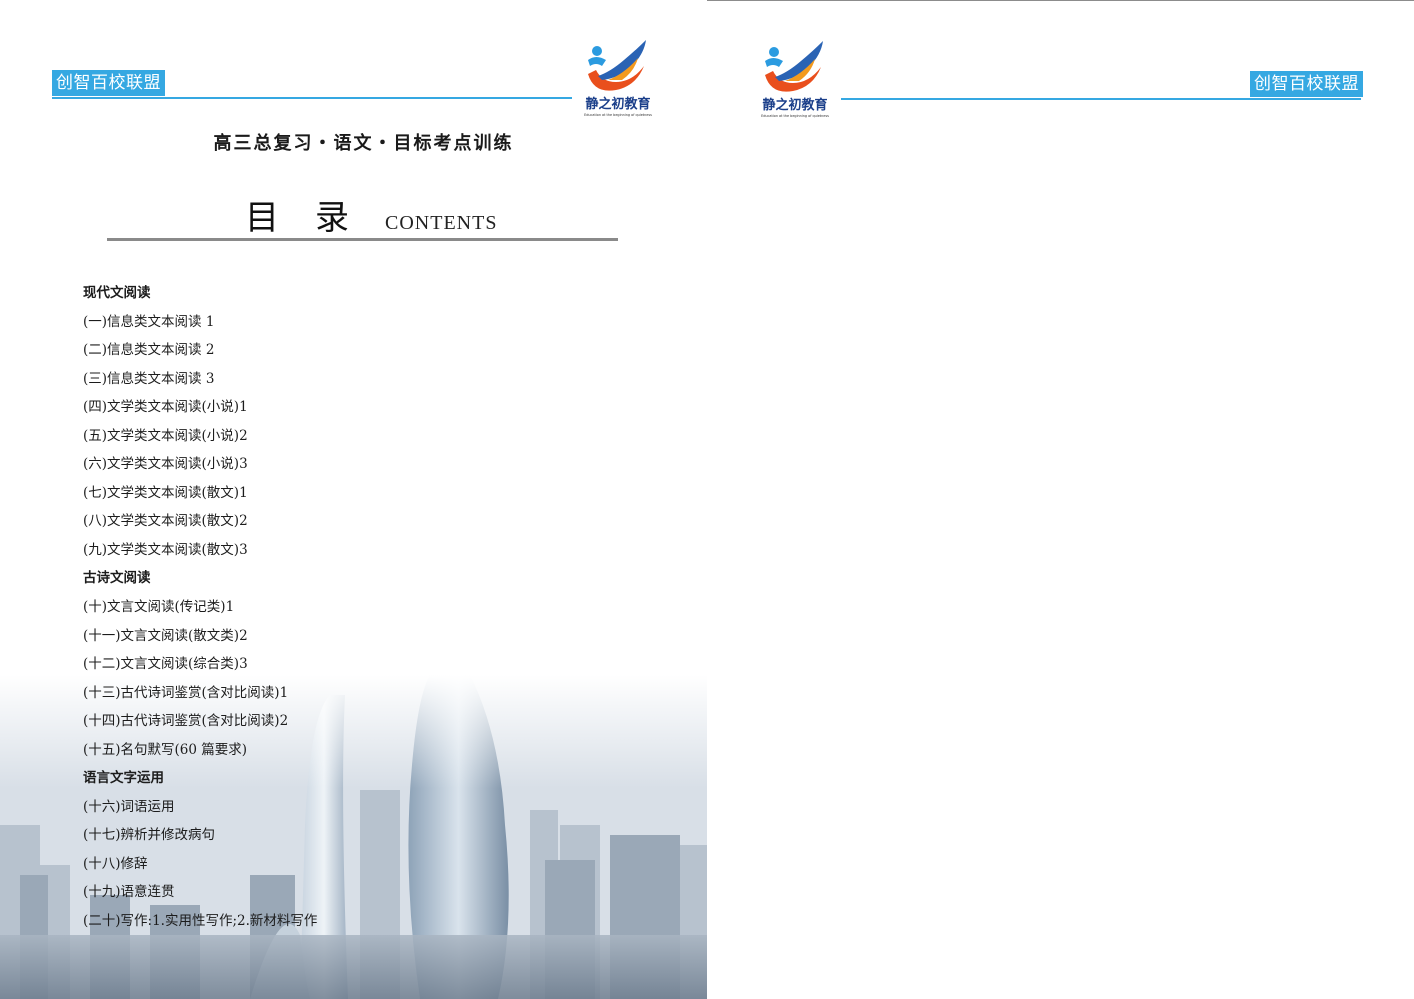 The width and height of the screenshot is (1414, 999). Describe the element at coordinates (165, 664) in the screenshot. I see `toc-item: (十二)文言文阅读(综合类)3` at that location.